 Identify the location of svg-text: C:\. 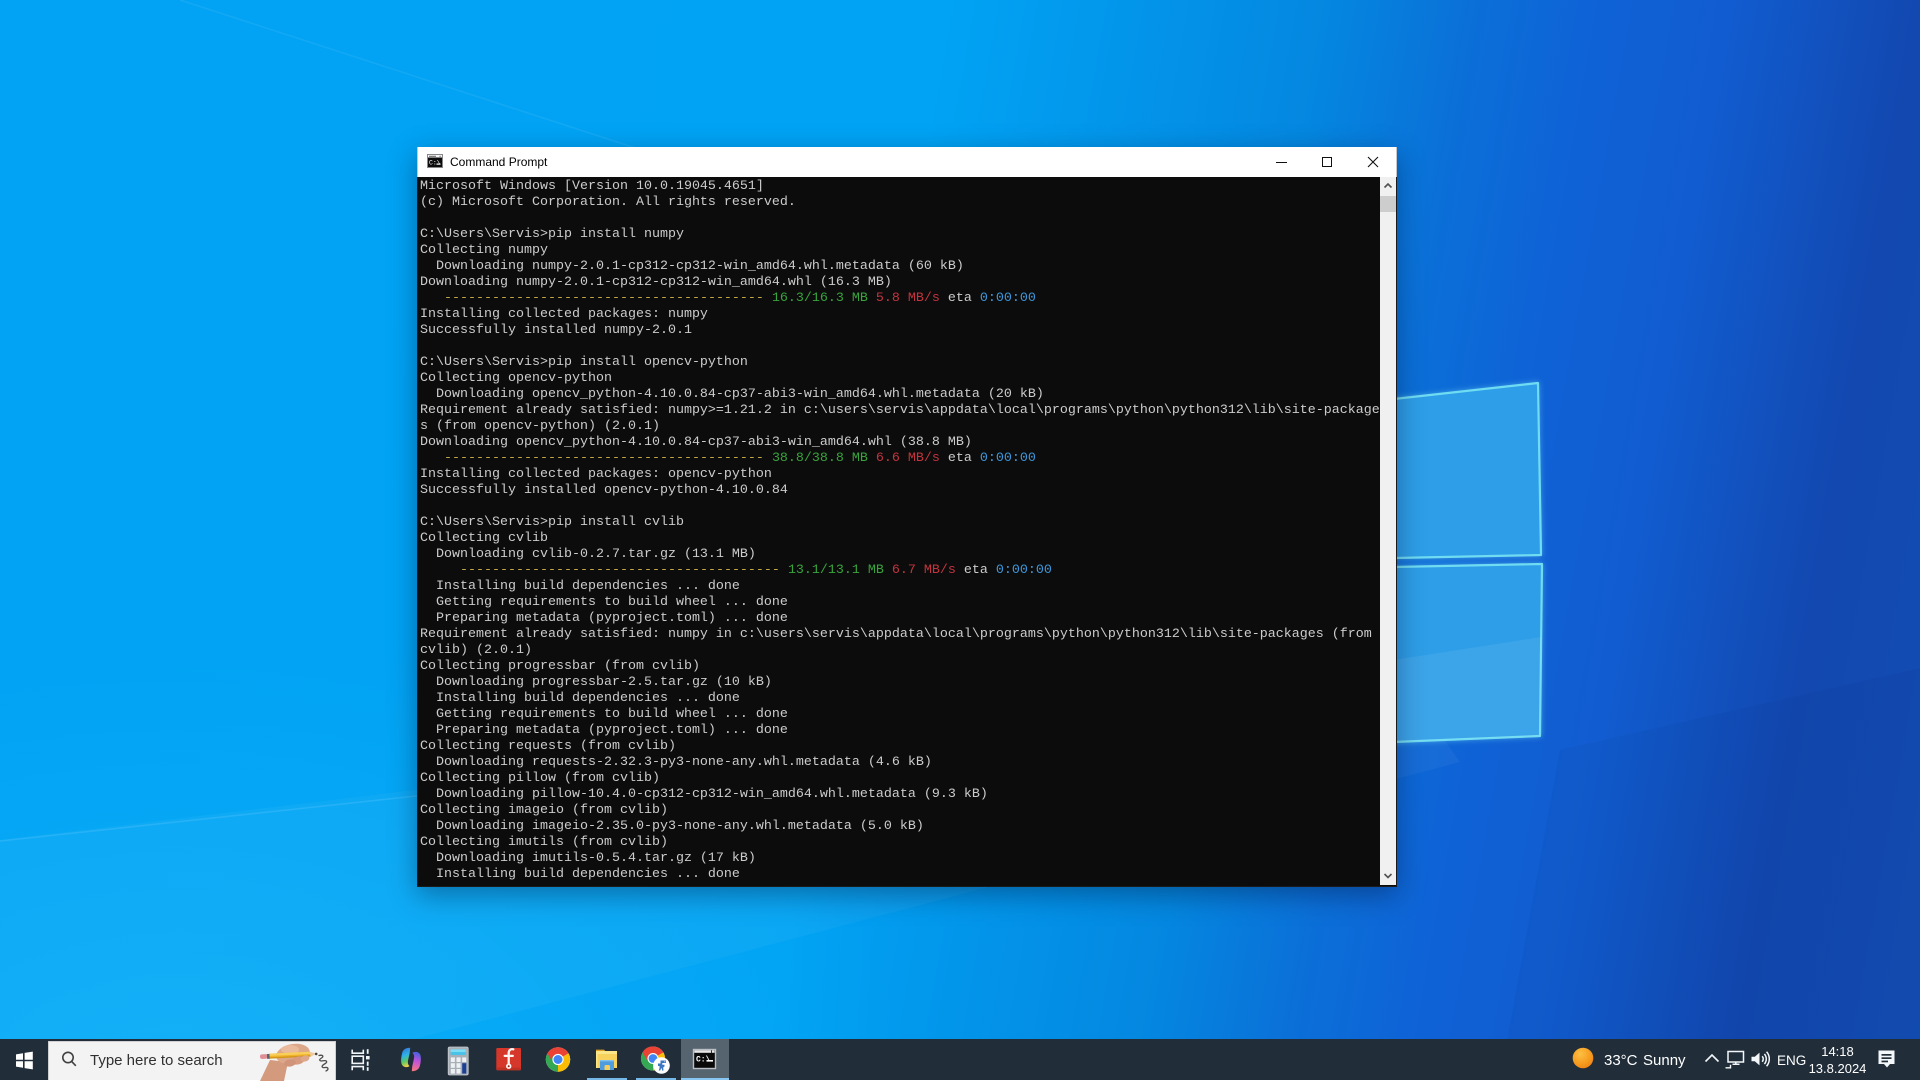
(435, 163).